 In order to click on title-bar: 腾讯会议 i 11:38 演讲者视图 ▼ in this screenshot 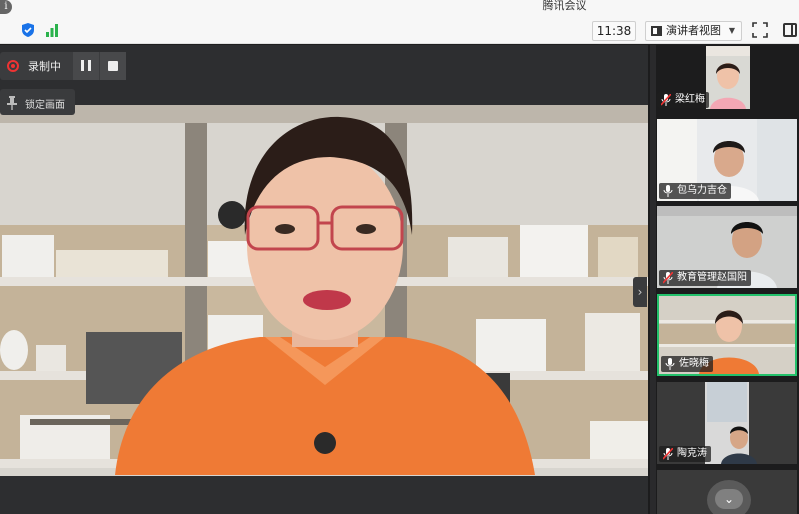, I will do `click(399, 22)`.